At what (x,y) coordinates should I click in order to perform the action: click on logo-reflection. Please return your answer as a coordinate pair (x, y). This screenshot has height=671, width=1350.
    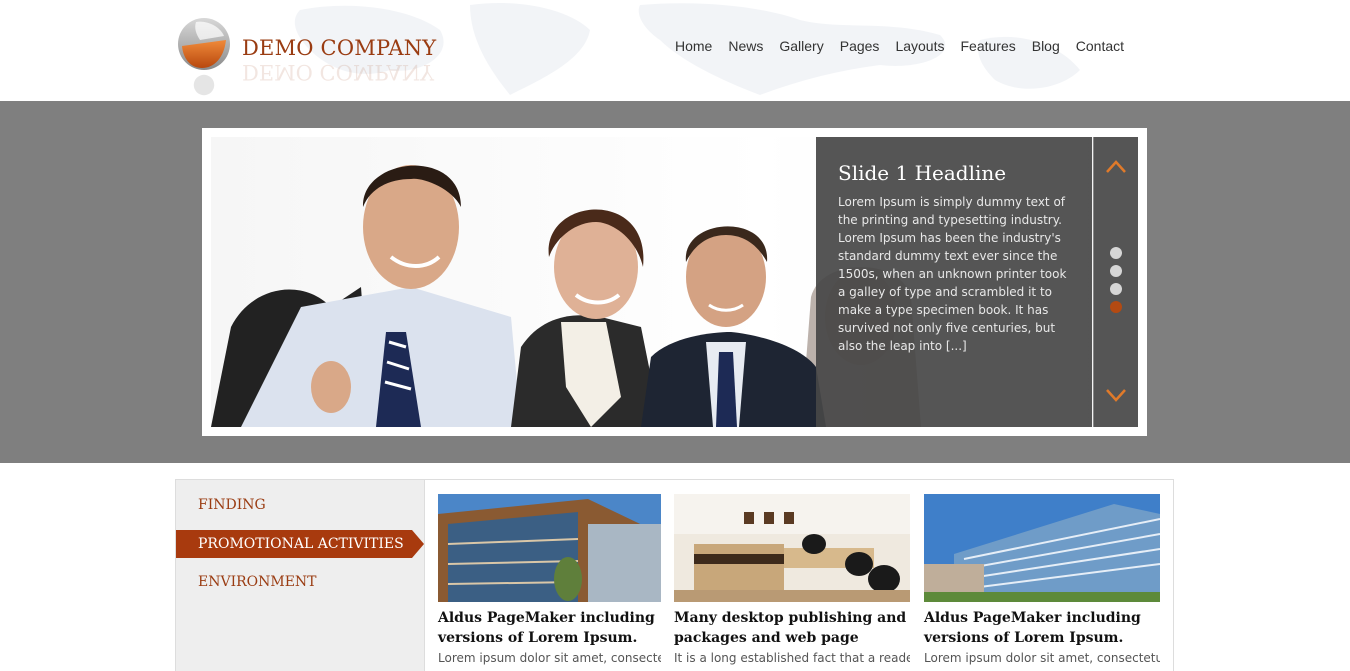
    Looking at the image, I should click on (204, 85).